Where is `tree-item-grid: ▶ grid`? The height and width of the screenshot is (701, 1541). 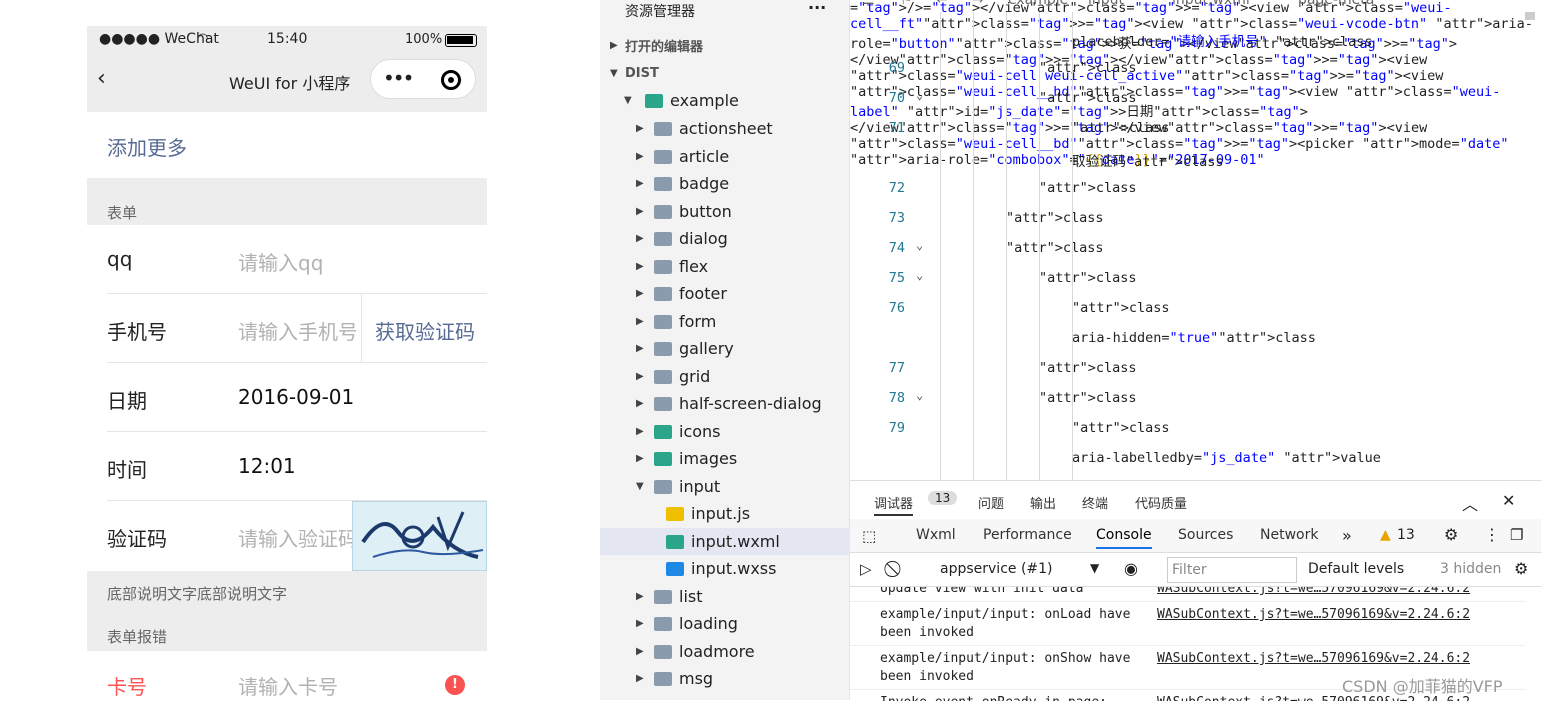
tree-item-grid: ▶ grid is located at coordinates (725, 376).